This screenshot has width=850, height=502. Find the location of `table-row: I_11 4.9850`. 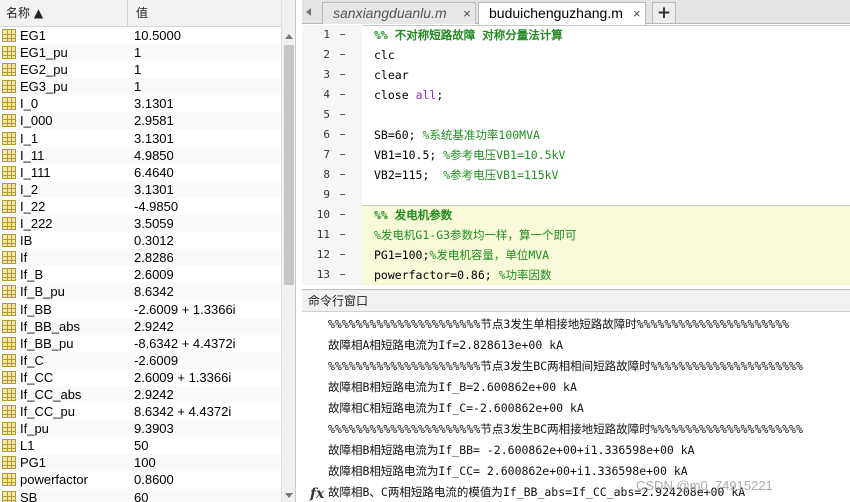

table-row: I_11 4.9850 is located at coordinates (140, 155).